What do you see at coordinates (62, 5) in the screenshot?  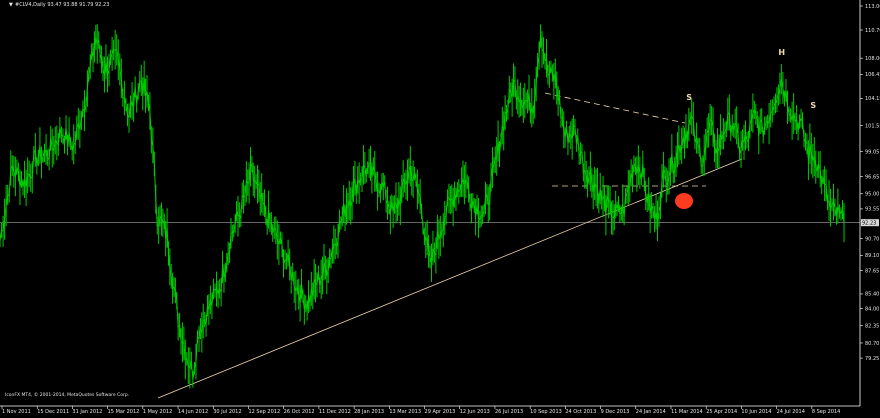 I see `chart-title: #CLV4,Daily 93.47 93.88 91.79 92.23` at bounding box center [62, 5].